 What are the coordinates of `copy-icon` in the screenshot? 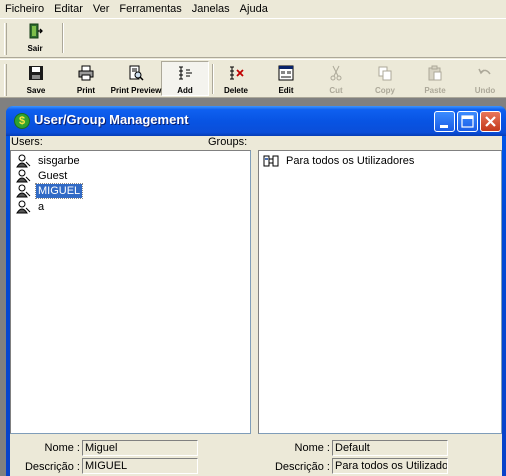 It's located at (385, 73).